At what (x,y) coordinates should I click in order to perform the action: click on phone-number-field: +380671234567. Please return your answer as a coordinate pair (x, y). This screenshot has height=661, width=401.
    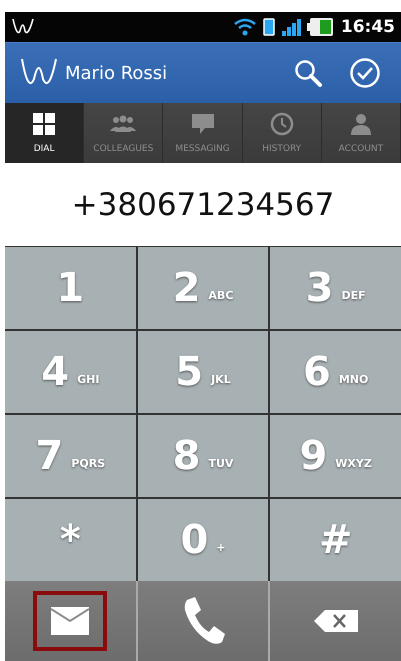
    Looking at the image, I should click on (203, 204).